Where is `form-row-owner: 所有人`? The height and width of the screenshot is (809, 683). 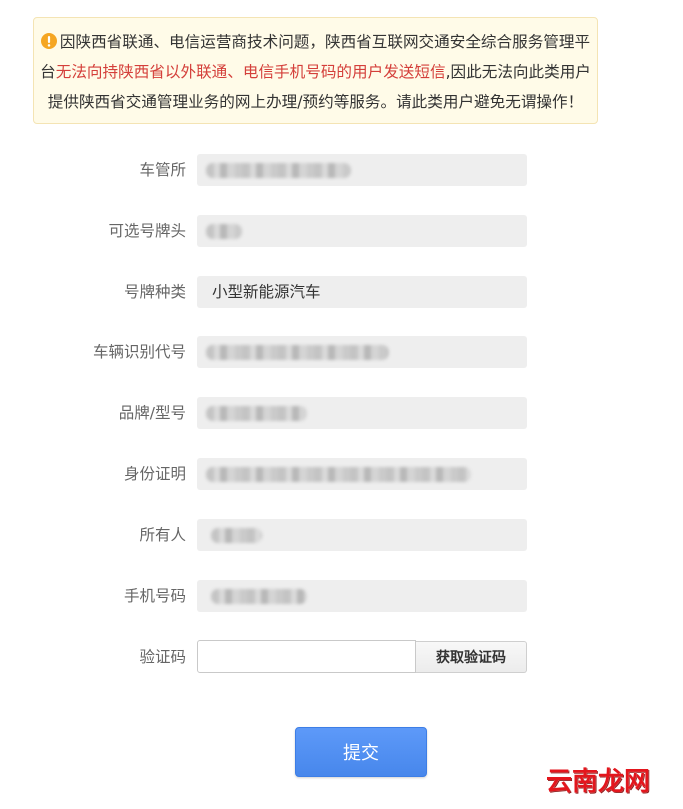 form-row-owner: 所有人 is located at coordinates (341, 534).